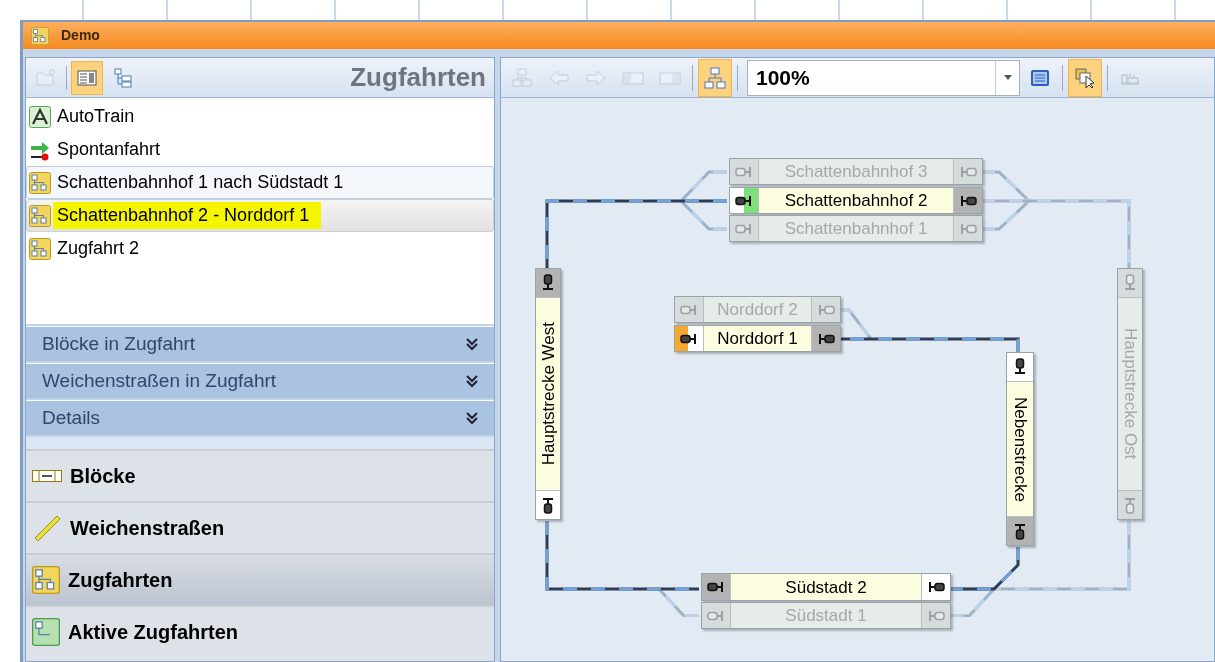 Image resolution: width=1215 pixels, height=662 pixels. I want to click on track-block: Hauptstrecke West, so click(548, 394).